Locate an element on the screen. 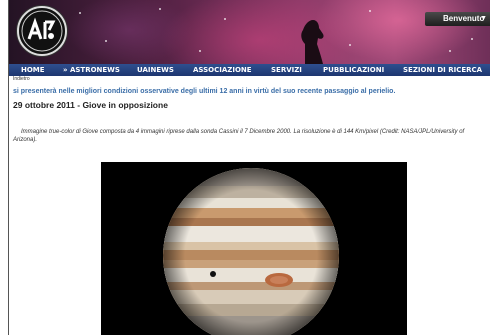 Image resolution: width=490 pixels, height=335 pixels. welcome-label: Benvenuto is located at coordinates (464, 18).